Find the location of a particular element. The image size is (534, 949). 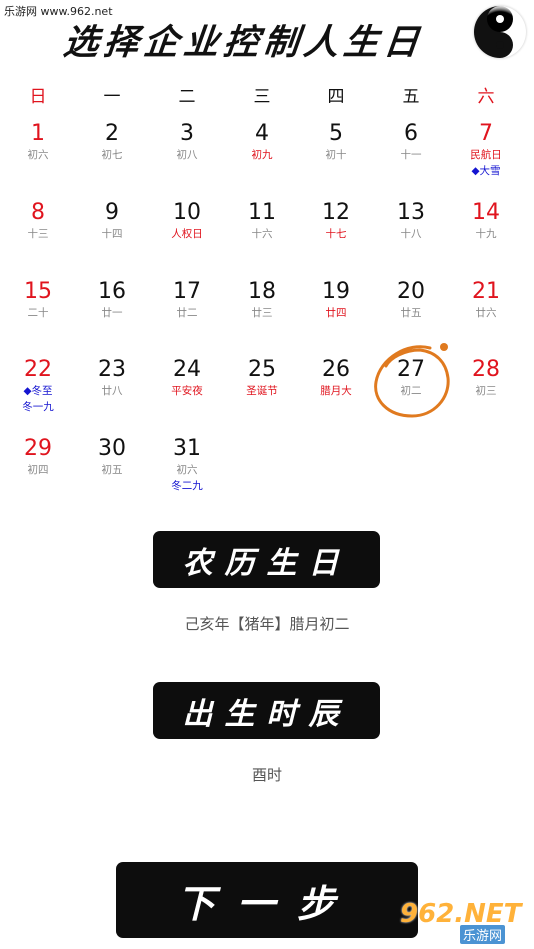

calendar-day: 25 圣诞节 is located at coordinates (262, 396).